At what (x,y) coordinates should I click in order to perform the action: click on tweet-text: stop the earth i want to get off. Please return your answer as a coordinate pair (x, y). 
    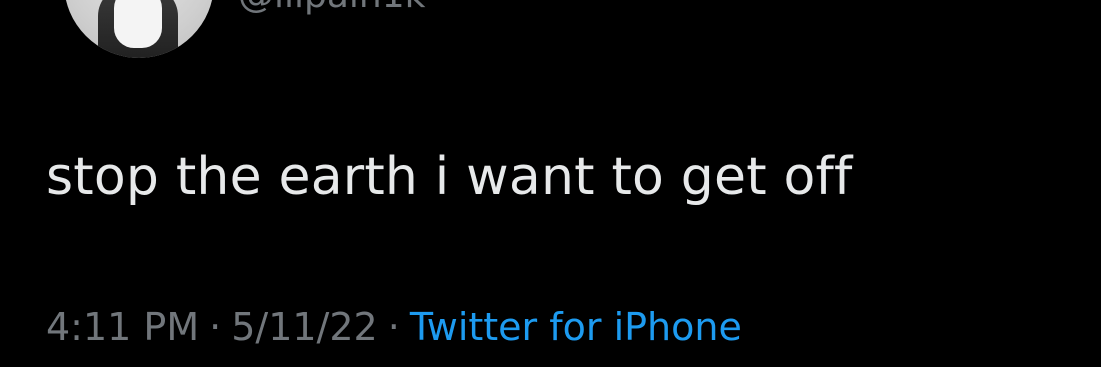
    Looking at the image, I should click on (449, 177).